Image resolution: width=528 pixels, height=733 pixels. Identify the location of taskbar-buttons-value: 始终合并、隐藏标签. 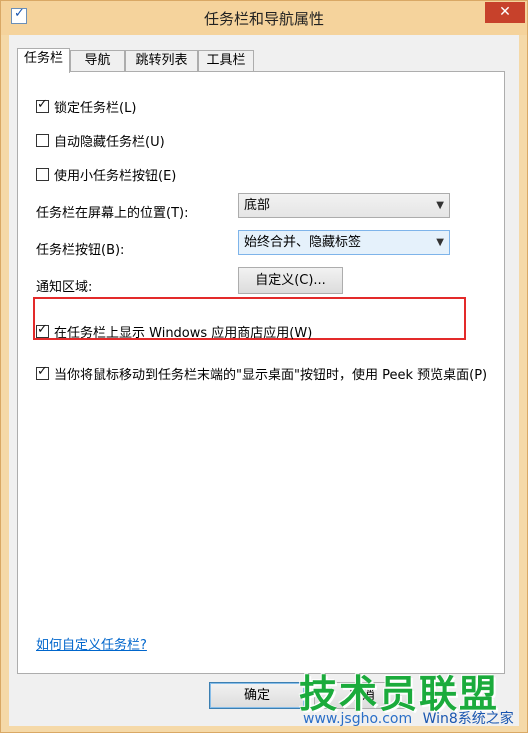
(303, 242).